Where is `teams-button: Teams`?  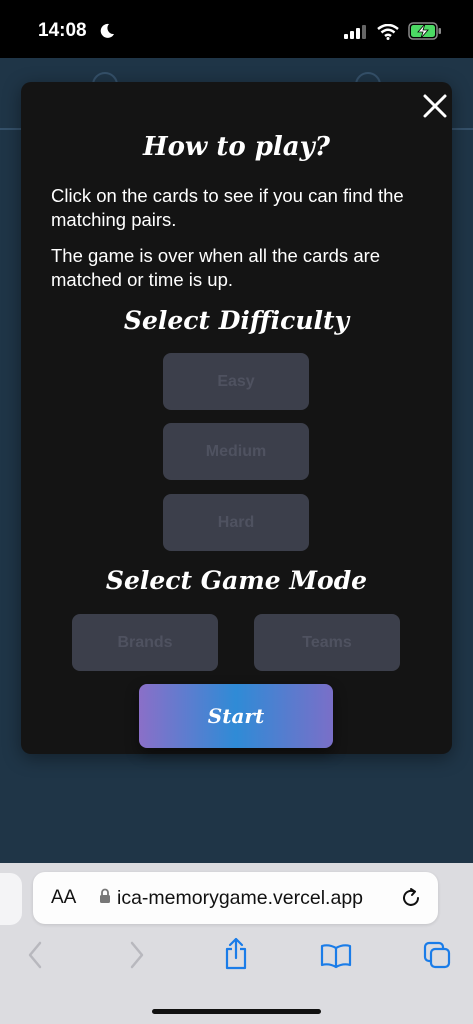 teams-button: Teams is located at coordinates (327, 642).